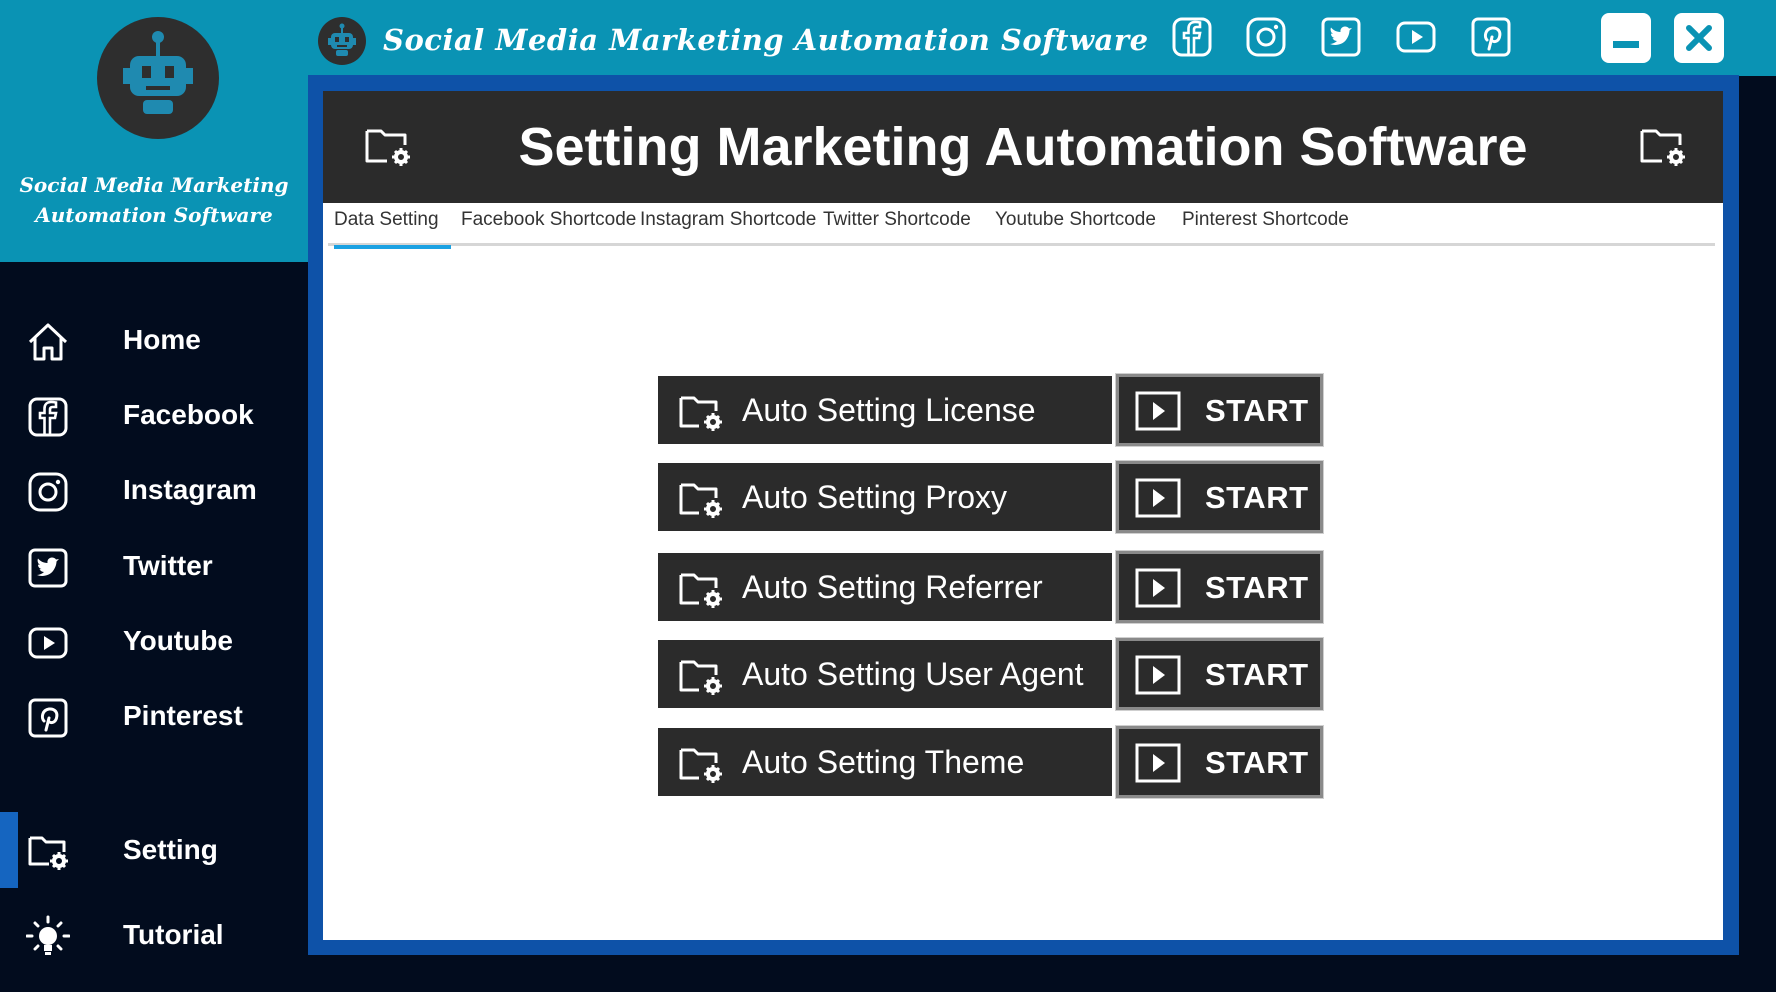  I want to click on sidebar-item-tutorial: Tutorial, so click(154, 935).